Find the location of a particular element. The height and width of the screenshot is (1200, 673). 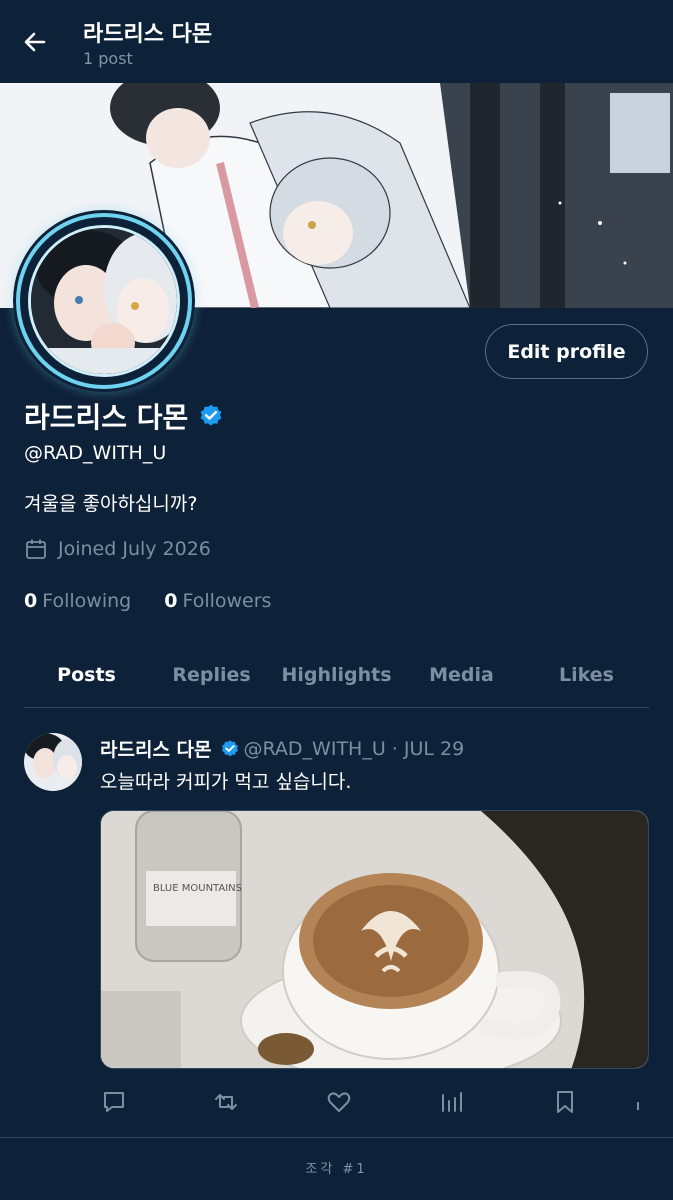

page-title: 라드리스 다몬 is located at coordinates (148, 34).